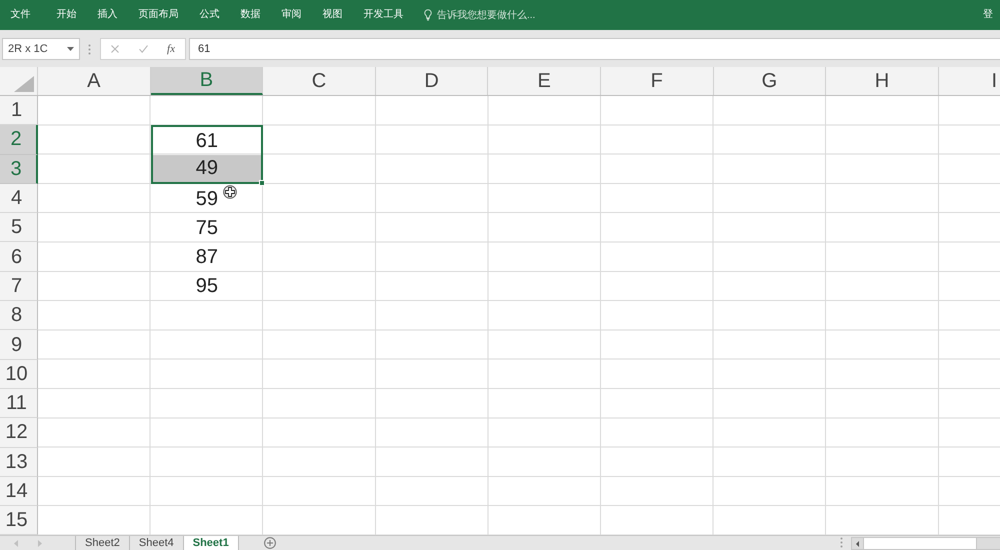 The image size is (1000, 550). What do you see at coordinates (19, 199) in the screenshot?
I see `row-header: 4` at bounding box center [19, 199].